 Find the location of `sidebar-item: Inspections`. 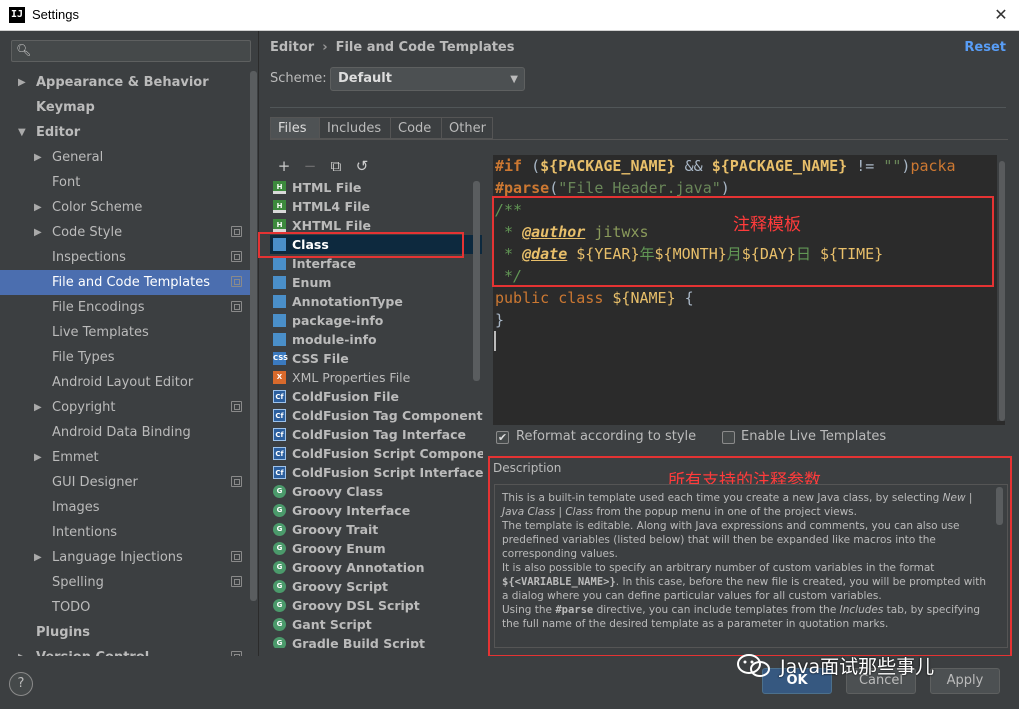

sidebar-item: Inspections is located at coordinates (125, 257).